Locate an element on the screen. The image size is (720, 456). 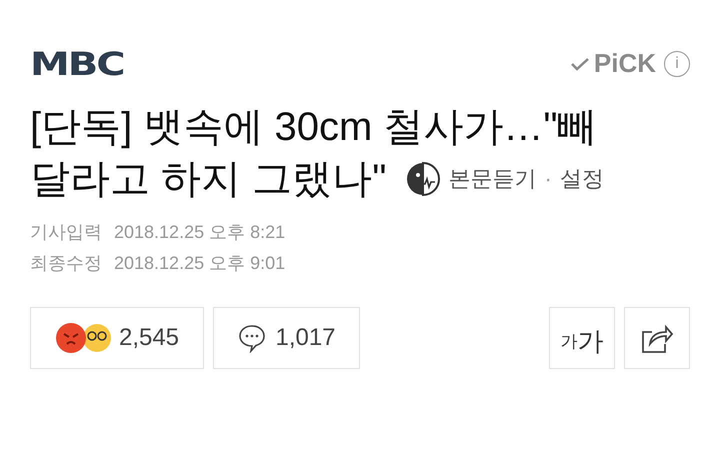
pick-label: PiCK is located at coordinates (625, 63).